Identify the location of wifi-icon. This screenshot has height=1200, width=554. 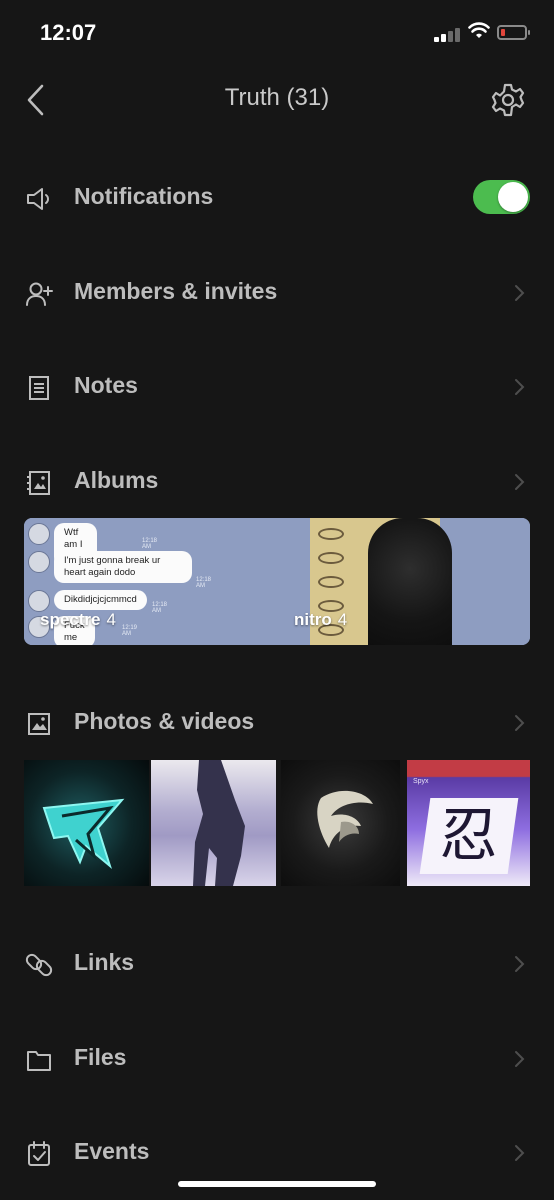
(479, 30).